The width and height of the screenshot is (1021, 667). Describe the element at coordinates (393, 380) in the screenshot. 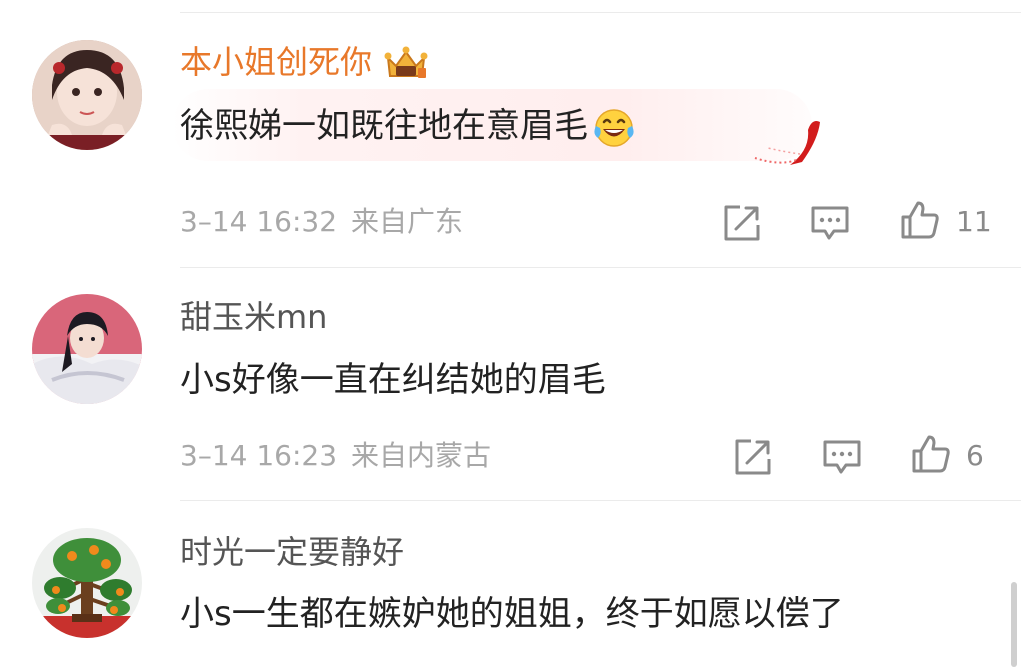

I see `comment-text: 小s好像一直在纠结她的眉毛` at that location.